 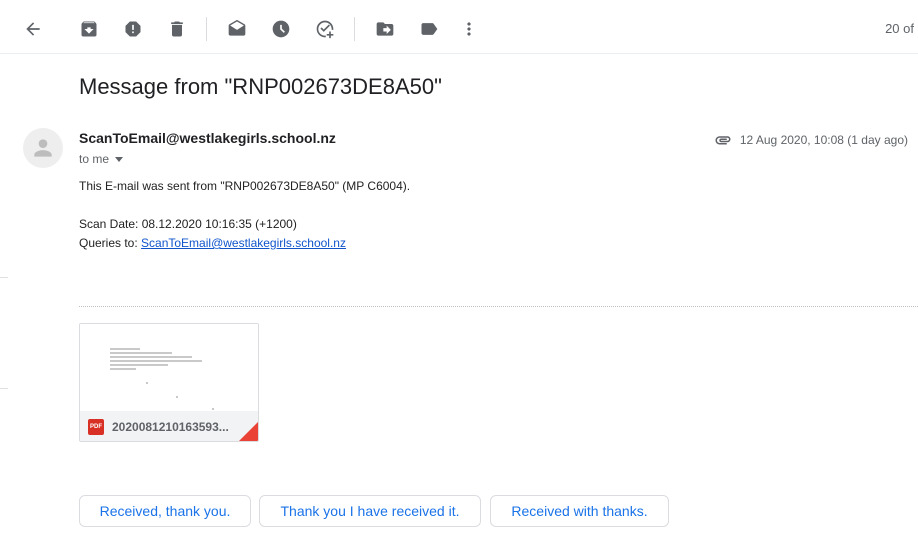 What do you see at coordinates (579, 511) in the screenshot?
I see `smart-reply-chip: Received with thanks.` at bounding box center [579, 511].